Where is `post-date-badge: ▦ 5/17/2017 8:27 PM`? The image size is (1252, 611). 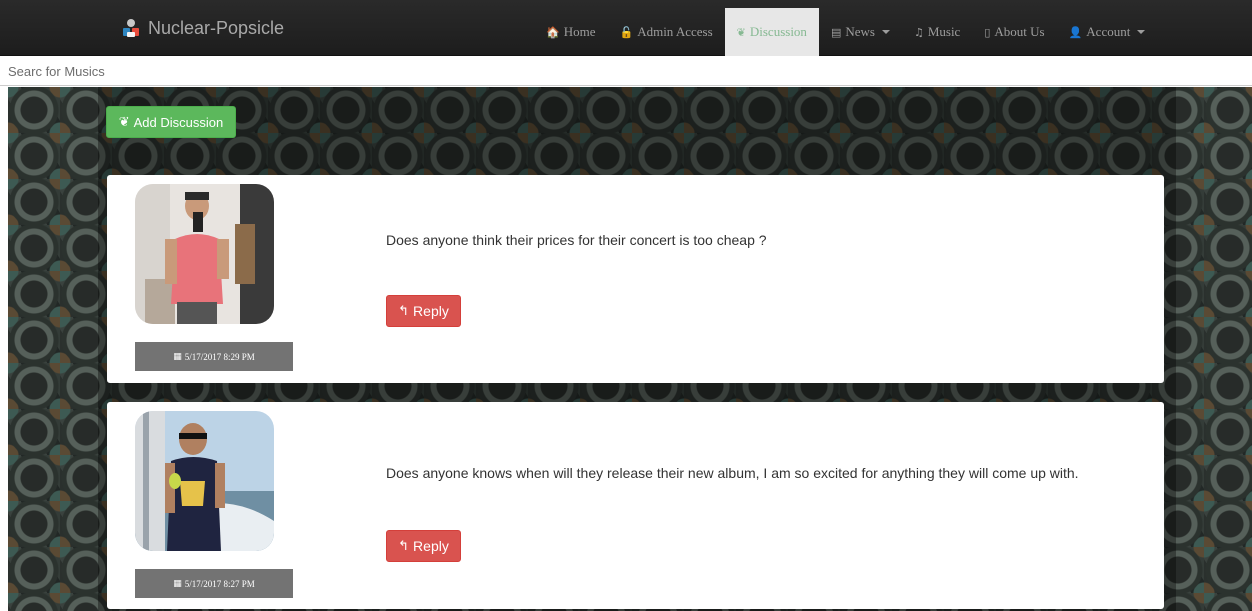
post-date-badge: ▦ 5/17/2017 8:27 PM is located at coordinates (214, 583).